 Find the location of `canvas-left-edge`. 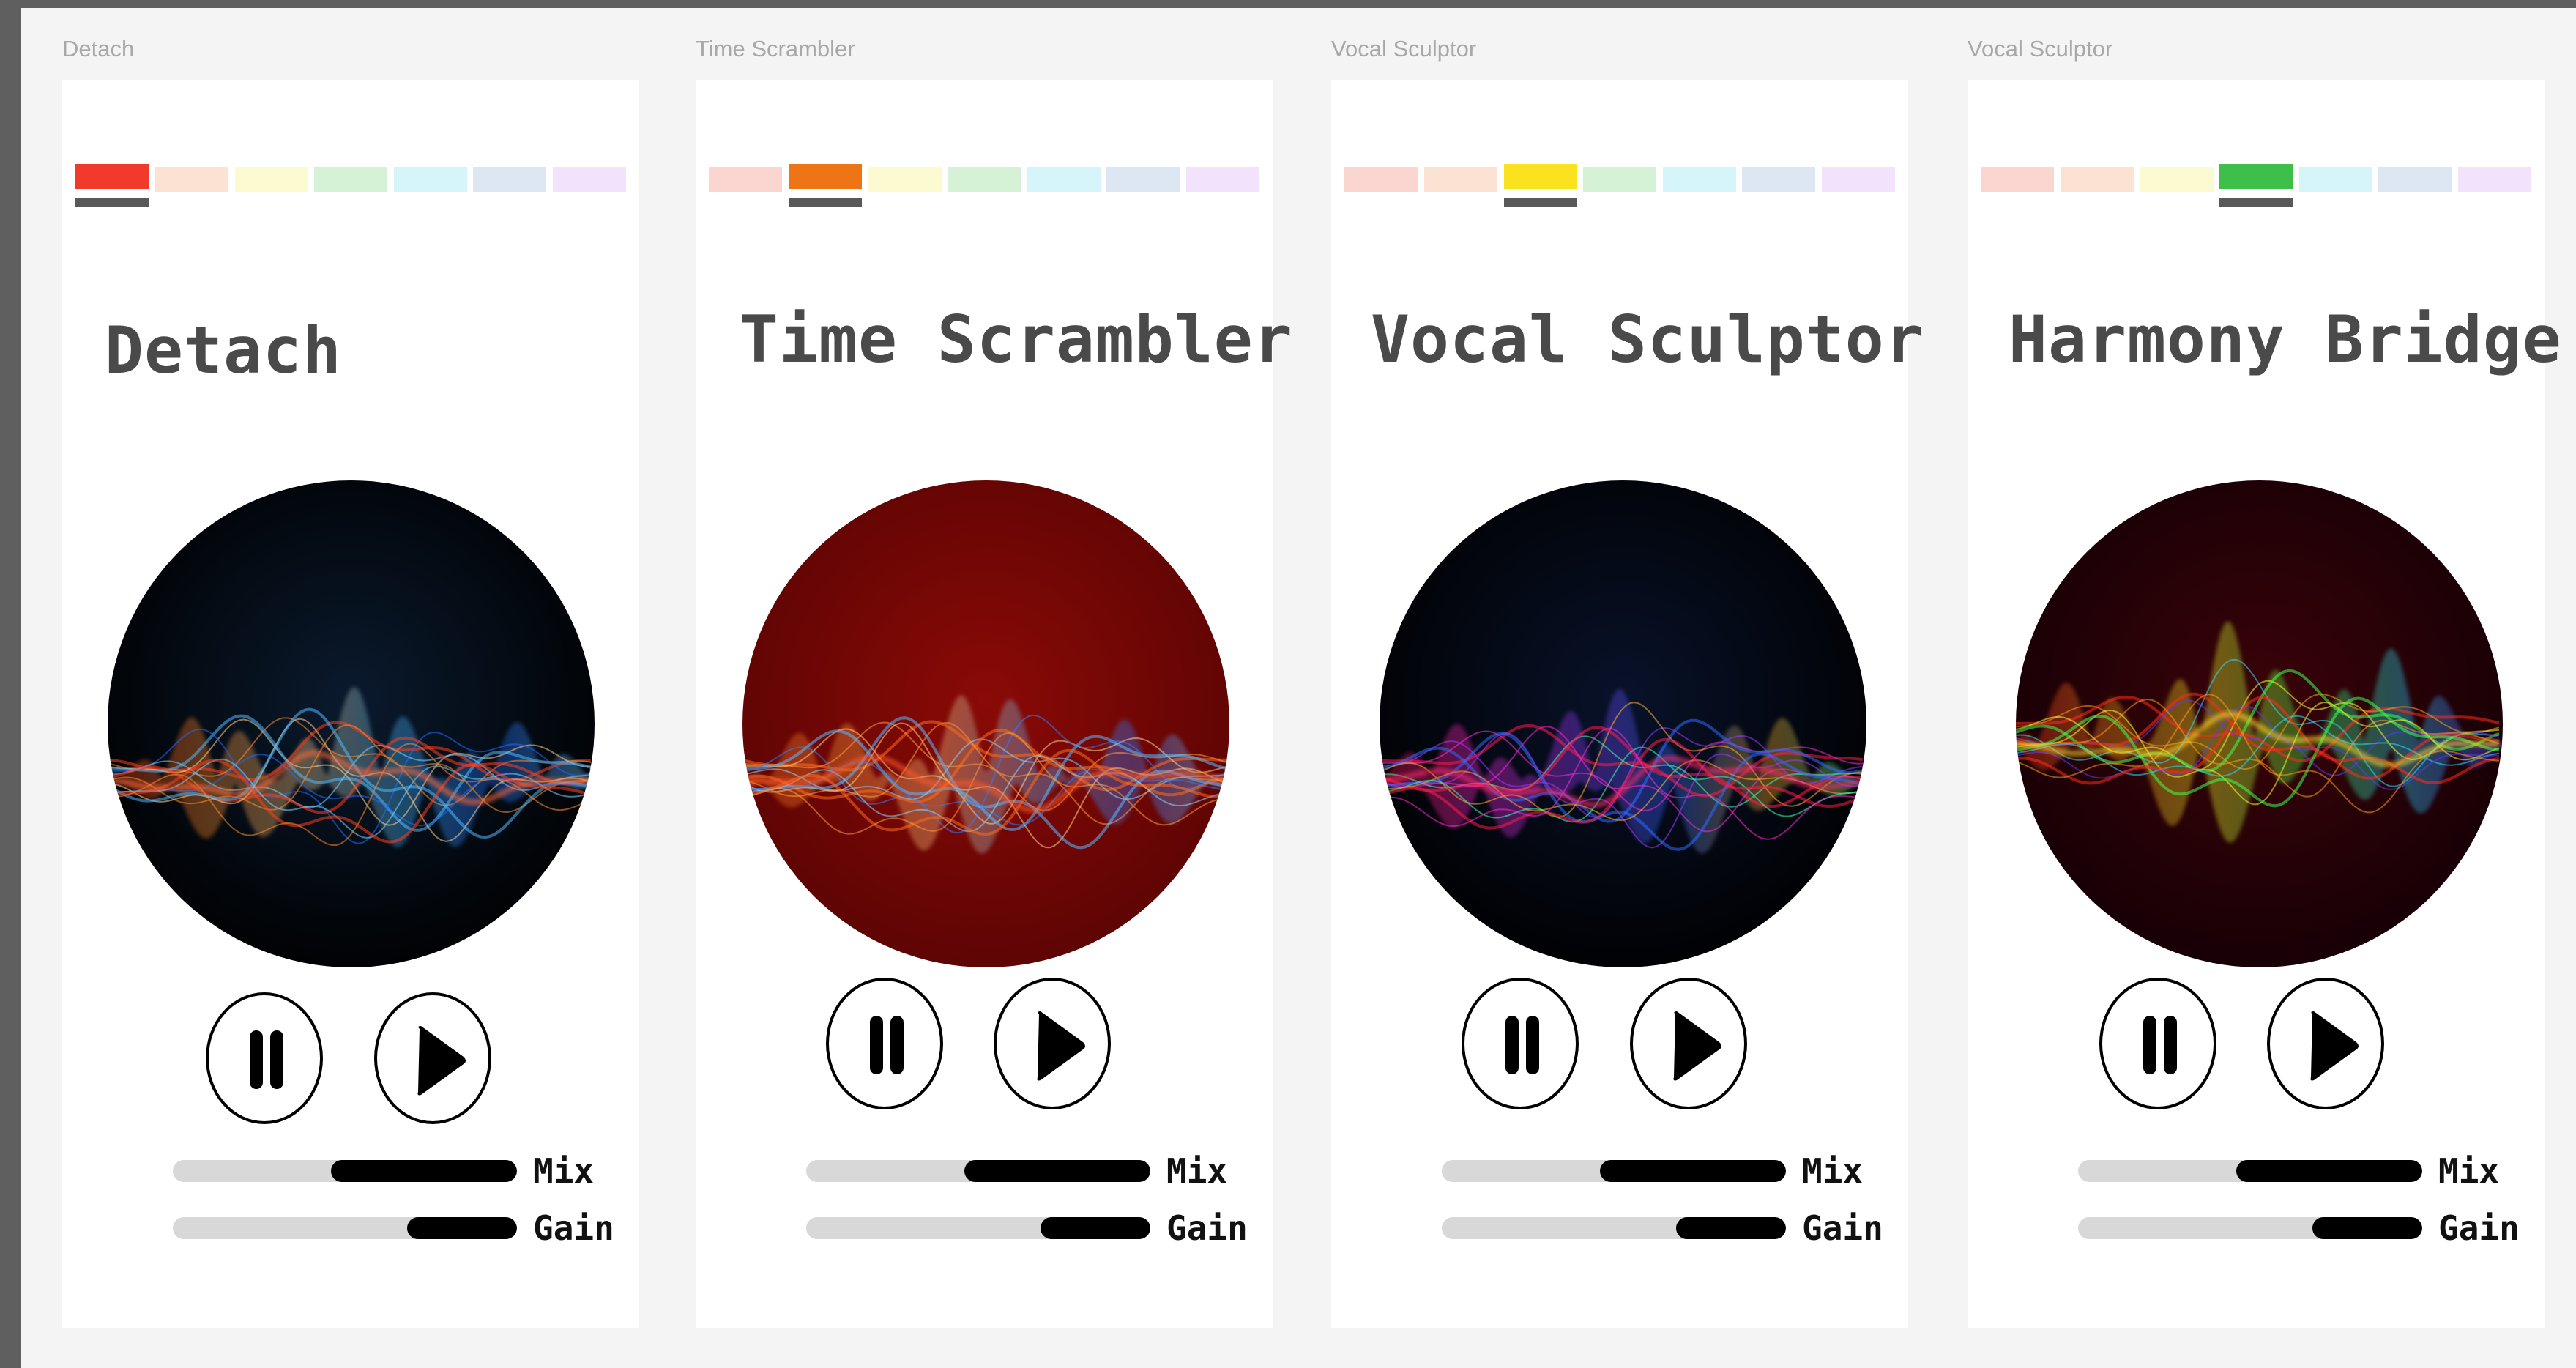

canvas-left-edge is located at coordinates (10, 684).